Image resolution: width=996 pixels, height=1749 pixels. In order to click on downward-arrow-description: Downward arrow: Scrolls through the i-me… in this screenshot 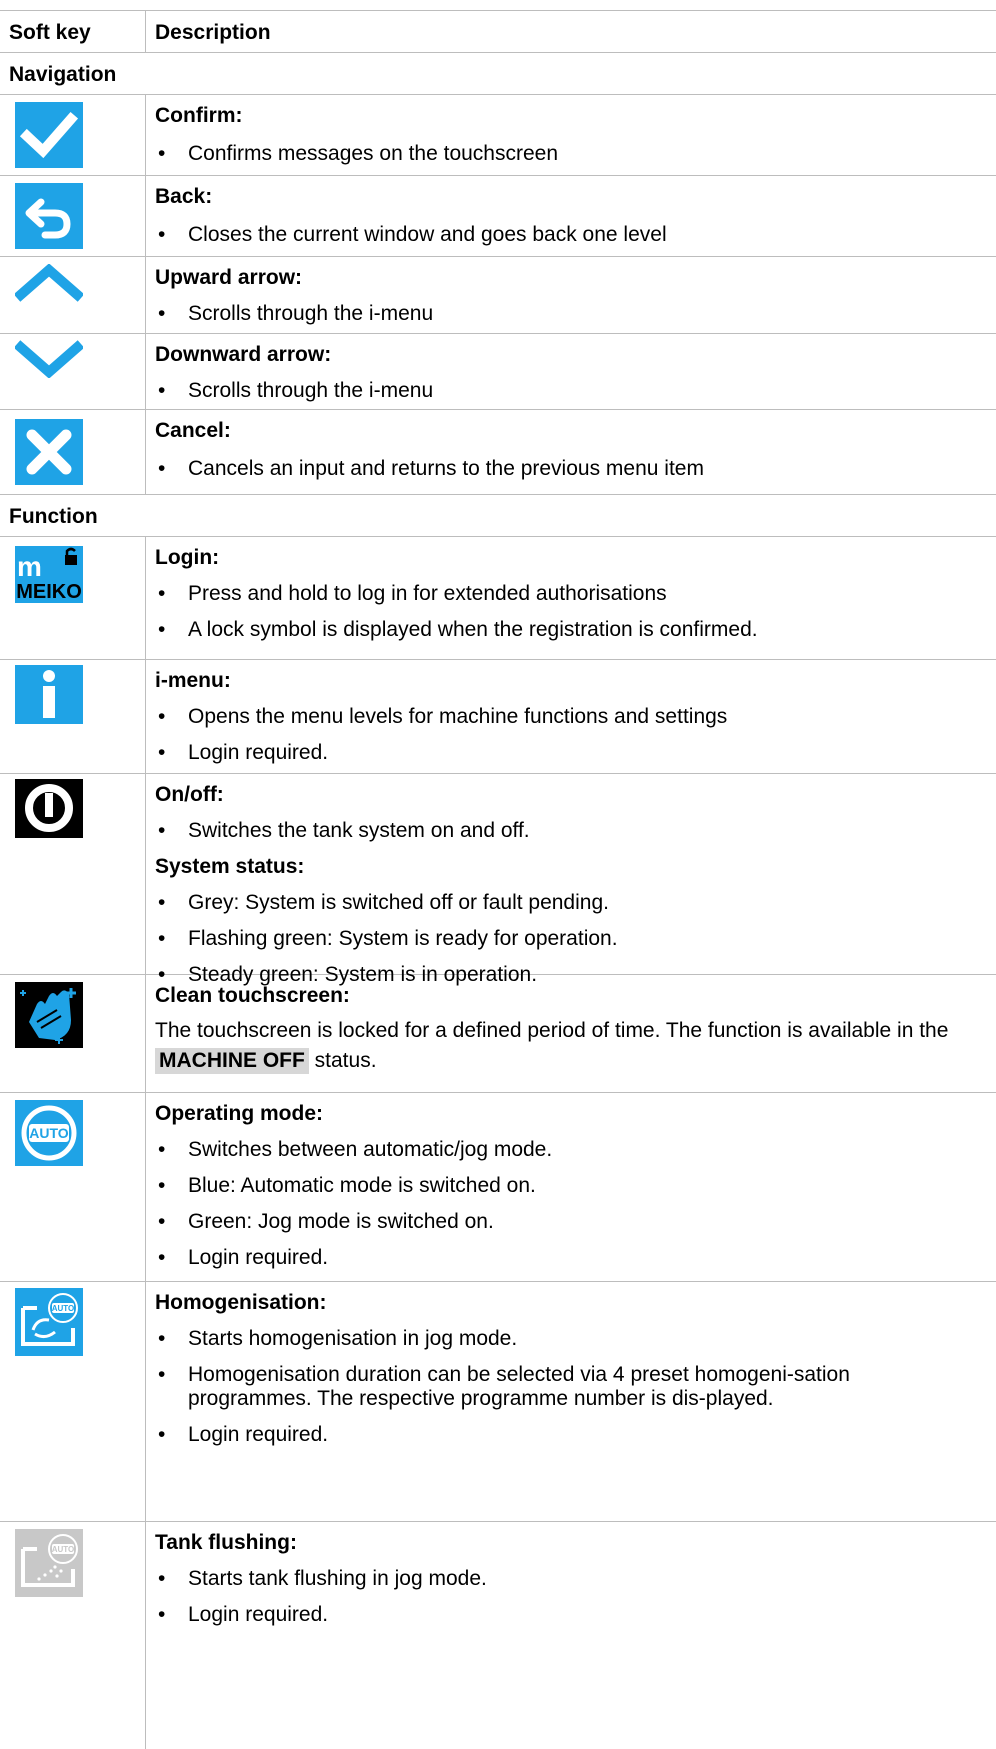, I will do `click(570, 373)`.